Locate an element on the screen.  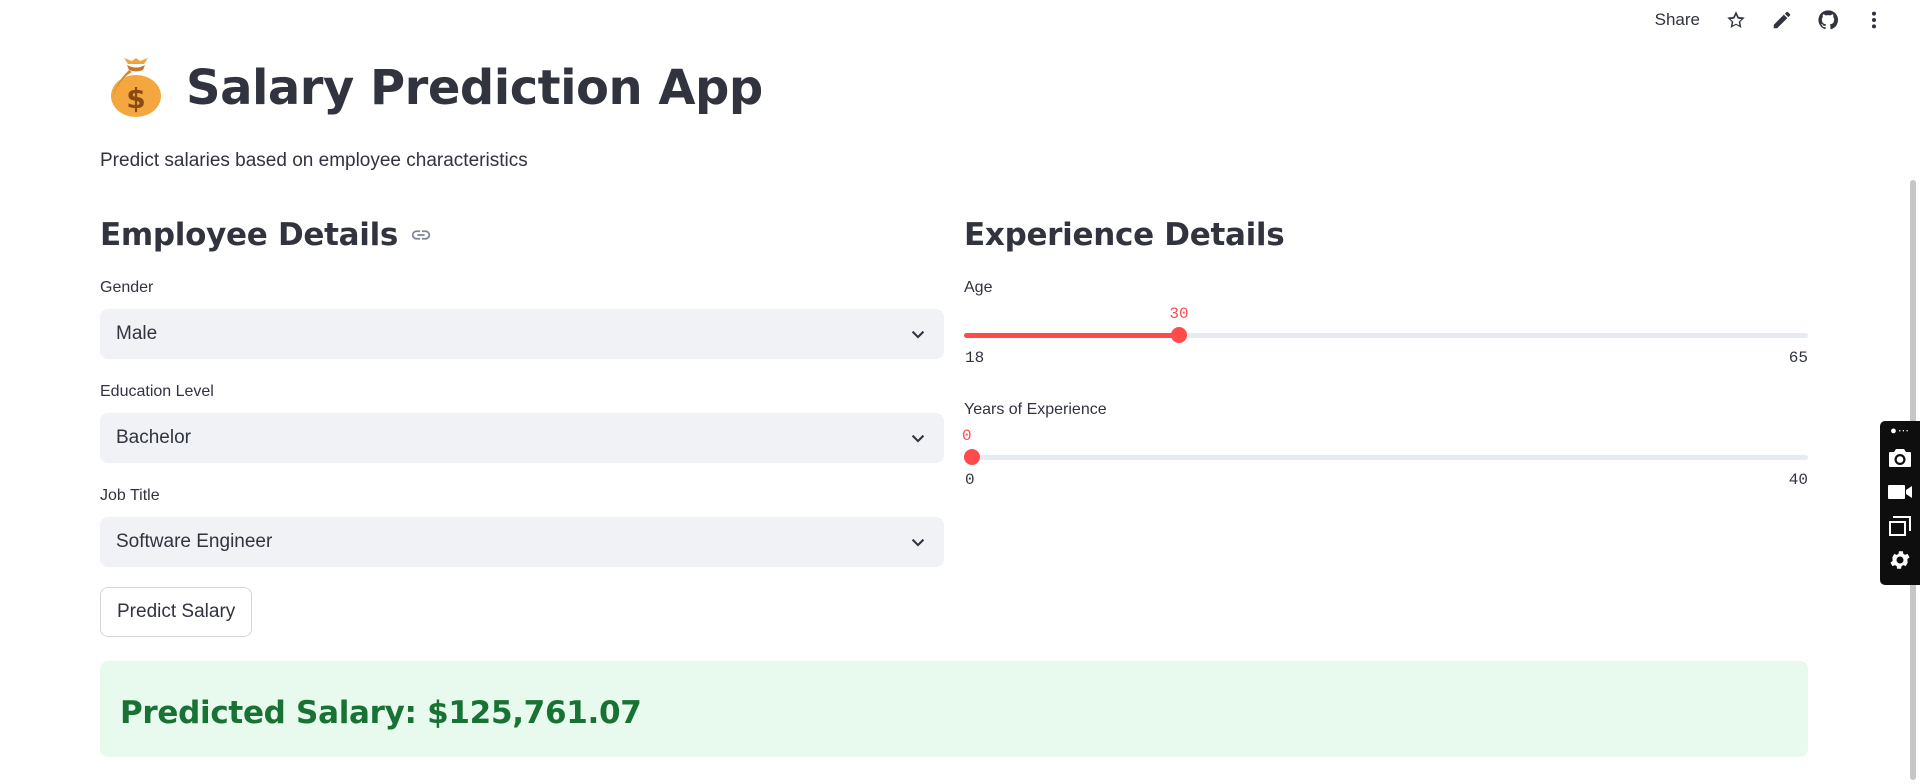
education-select: Bachelor is located at coordinates (522, 438).